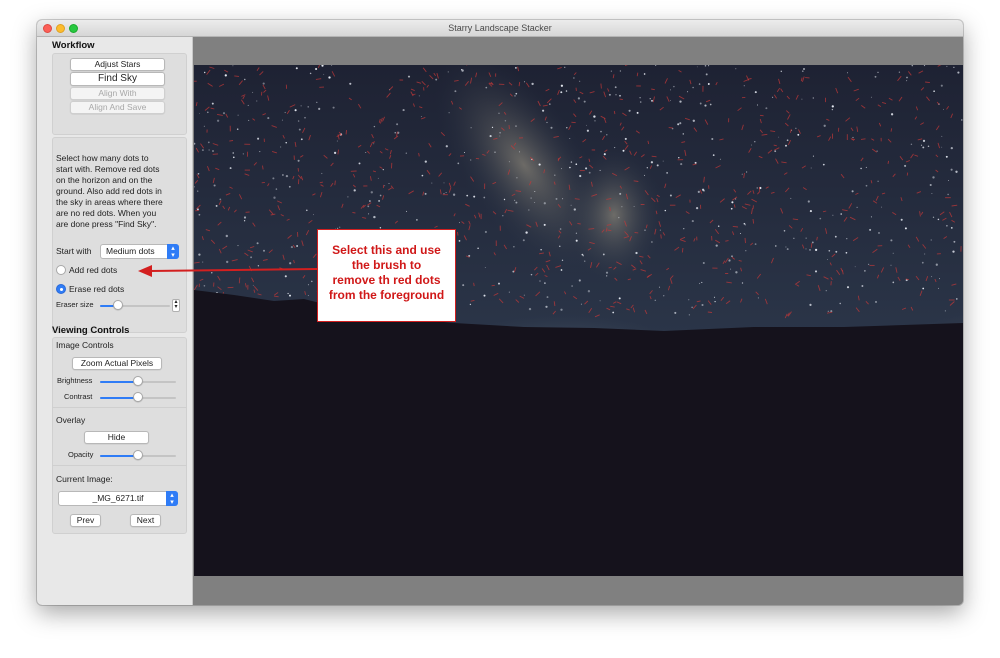  I want to click on eraser-size-slider, so click(135, 306).